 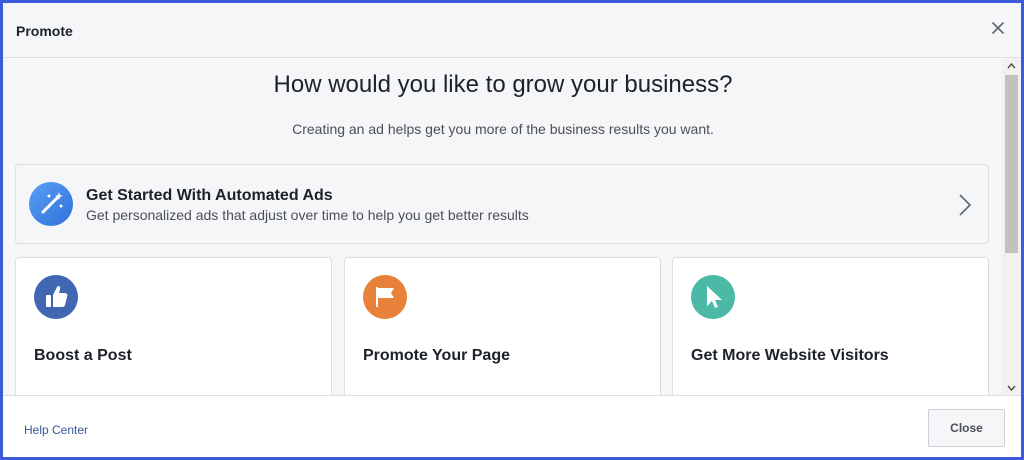 What do you see at coordinates (209, 195) in the screenshot?
I see `automated-ads-title: Get Started With Automated Ads` at bounding box center [209, 195].